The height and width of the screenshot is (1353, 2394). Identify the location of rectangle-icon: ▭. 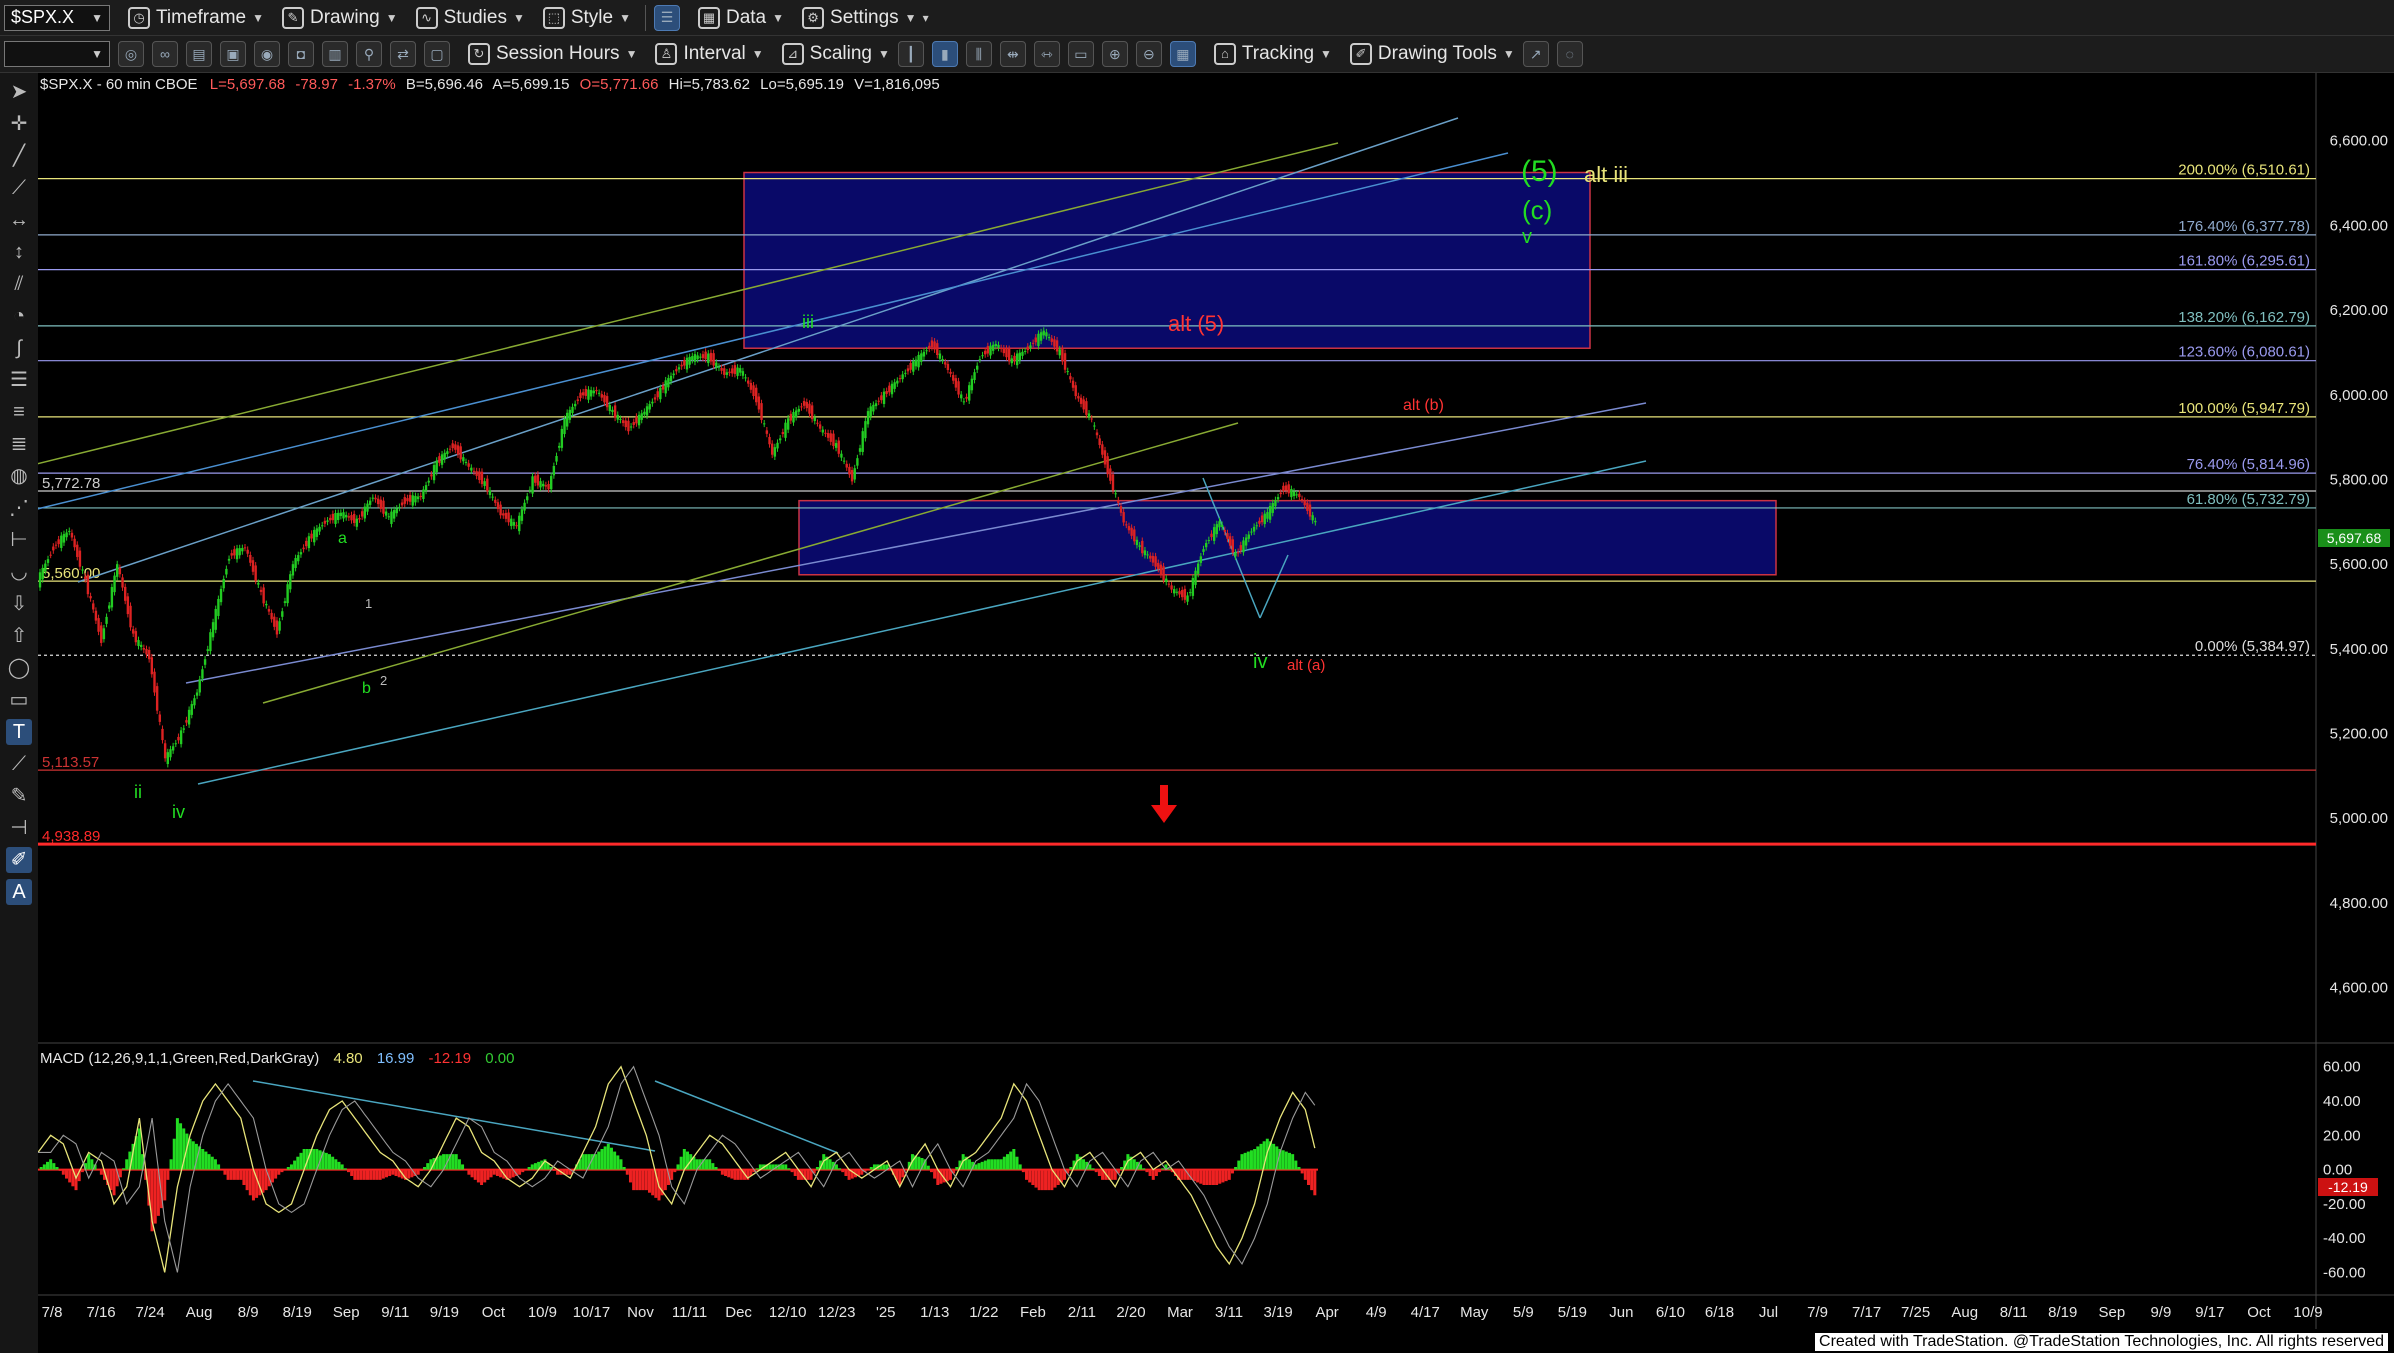
(19, 700).